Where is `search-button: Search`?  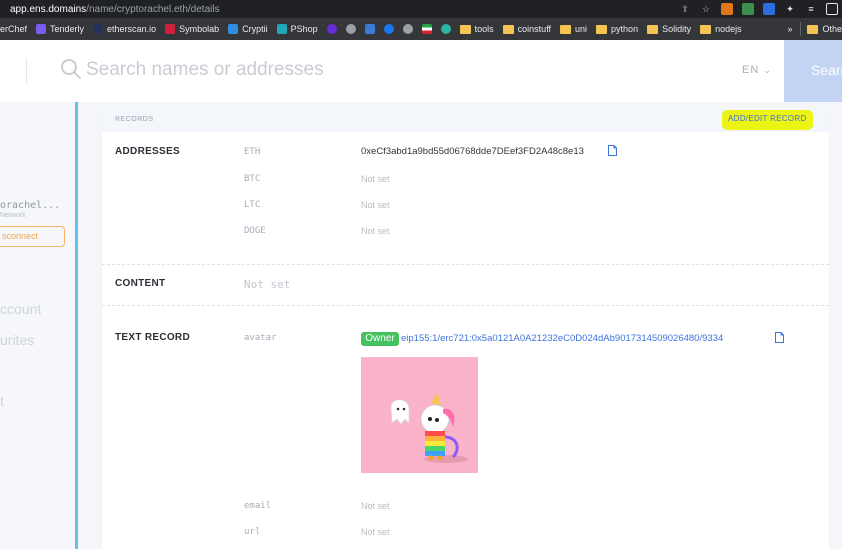
search-button: Search is located at coordinates (813, 71).